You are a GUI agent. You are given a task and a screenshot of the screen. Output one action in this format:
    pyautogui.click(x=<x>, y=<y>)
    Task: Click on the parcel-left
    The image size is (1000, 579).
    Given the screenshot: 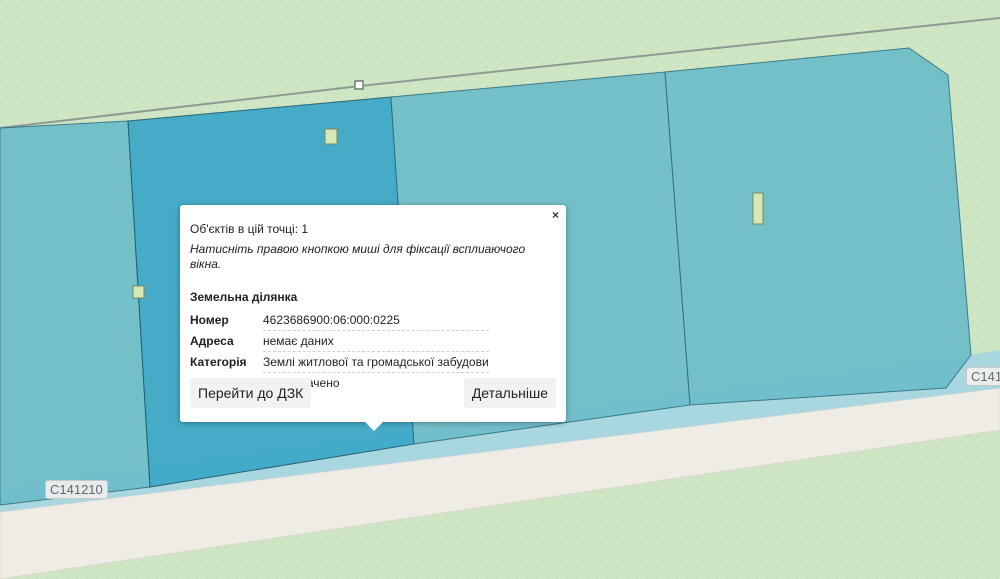 What is the action you would take?
    pyautogui.click(x=75, y=313)
    